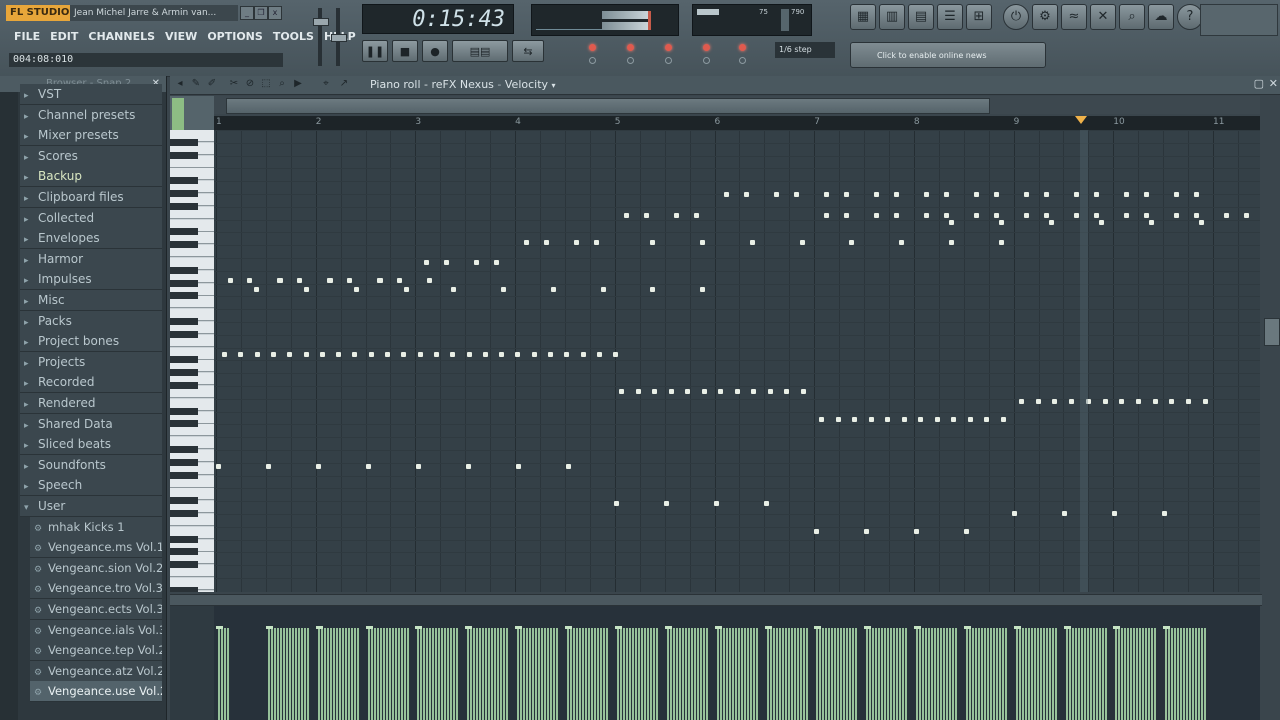 The image size is (1280, 720). I want to click on playback-icon: ▶, so click(298, 84).